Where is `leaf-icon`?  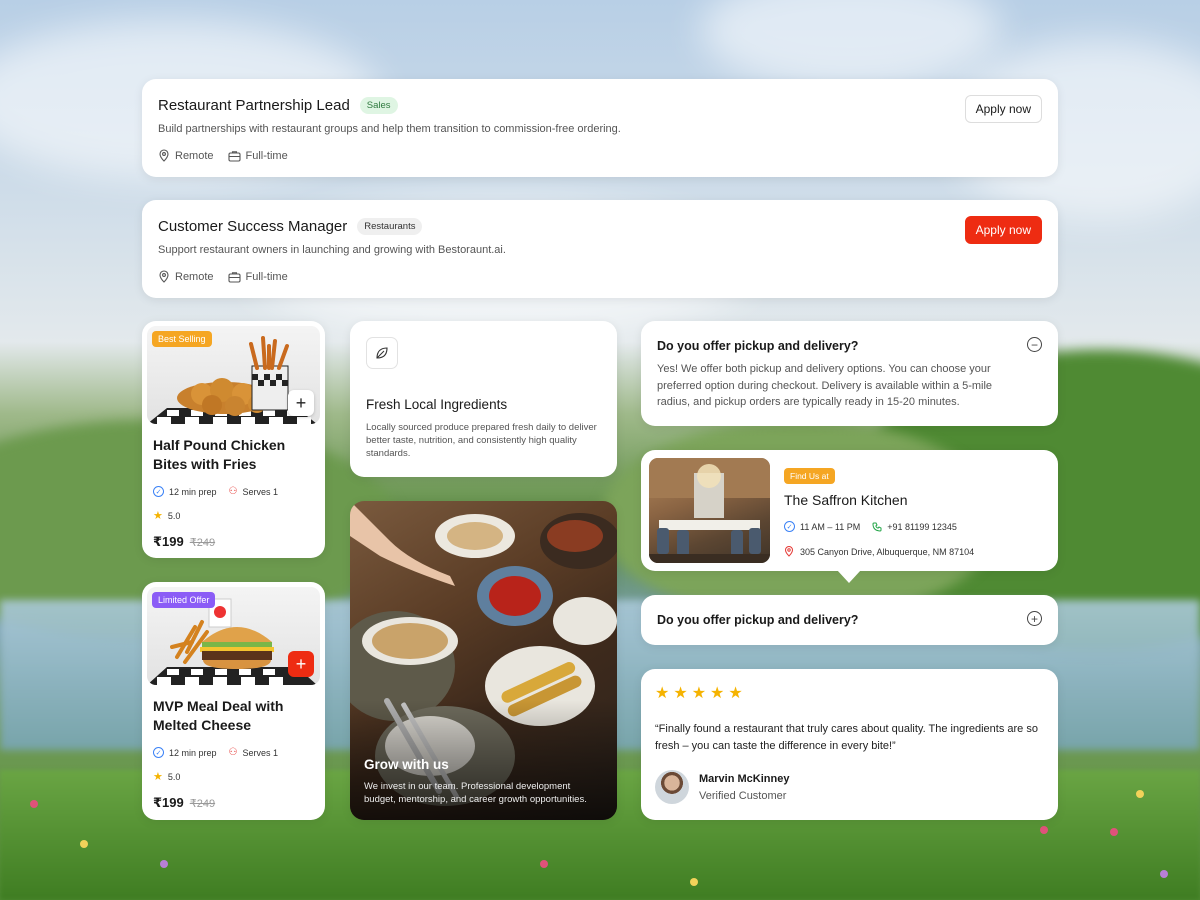
leaf-icon is located at coordinates (382, 353).